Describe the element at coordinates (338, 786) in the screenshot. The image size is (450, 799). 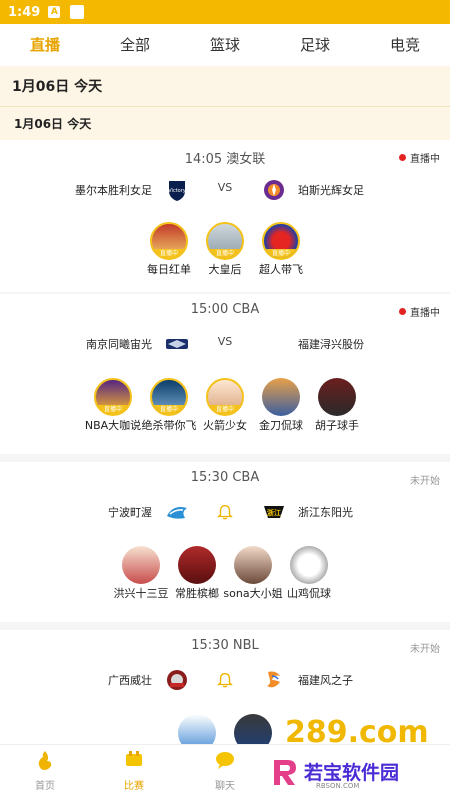
I see `brand-url: RBSON.COM` at that location.